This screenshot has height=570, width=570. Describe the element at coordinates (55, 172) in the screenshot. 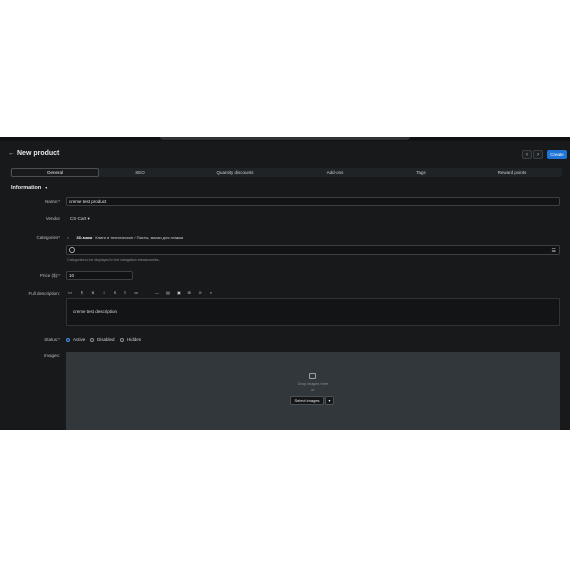

I see `tab-general: General` at that location.